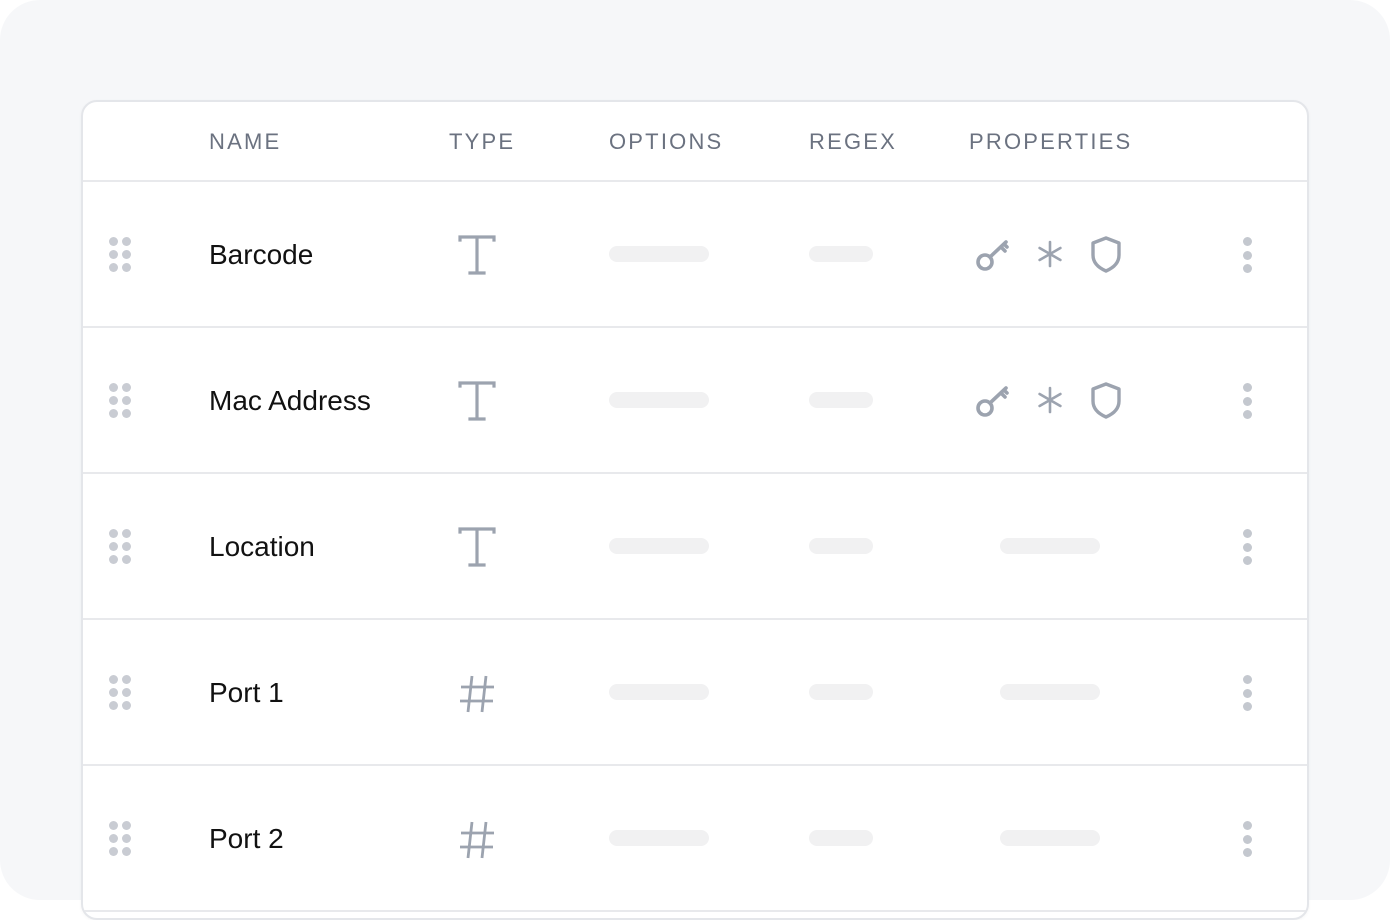  Describe the element at coordinates (245, 142) in the screenshot. I see `column-header-name: NAME` at that location.